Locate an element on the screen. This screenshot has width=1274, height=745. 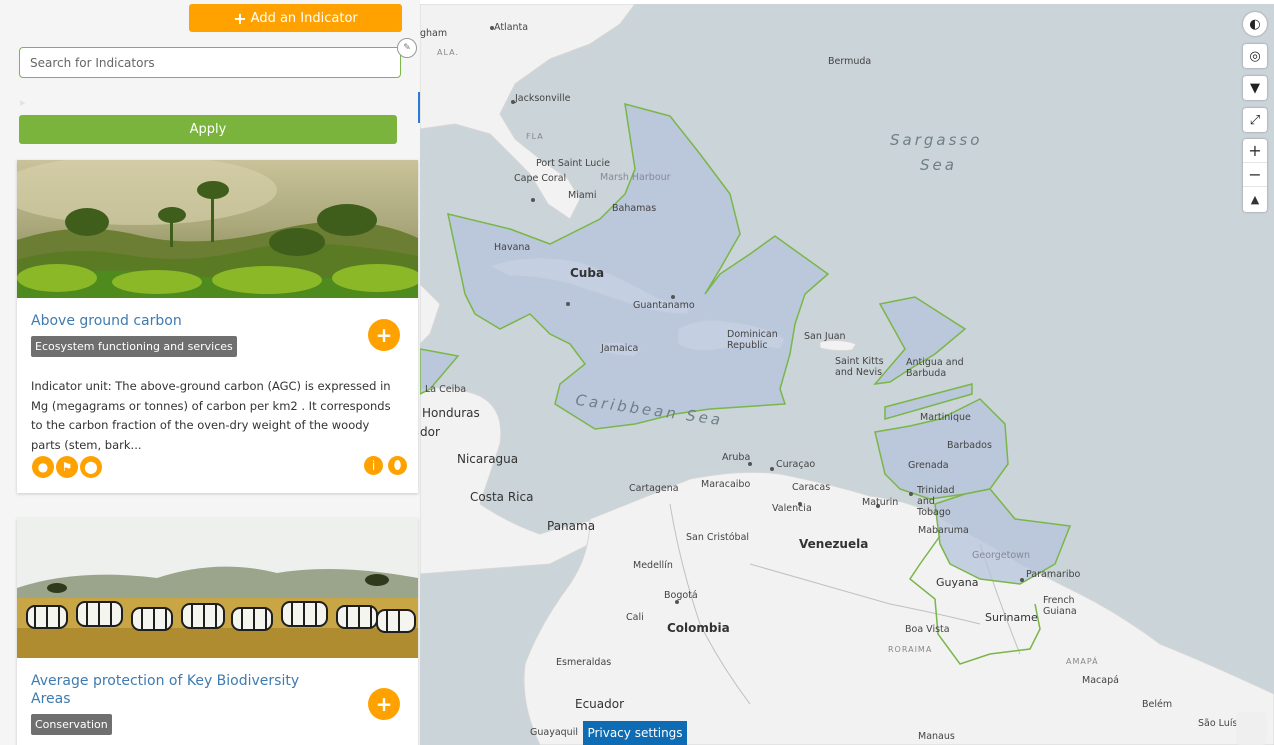
map-label-san-juan: San Juan is located at coordinates (825, 336).